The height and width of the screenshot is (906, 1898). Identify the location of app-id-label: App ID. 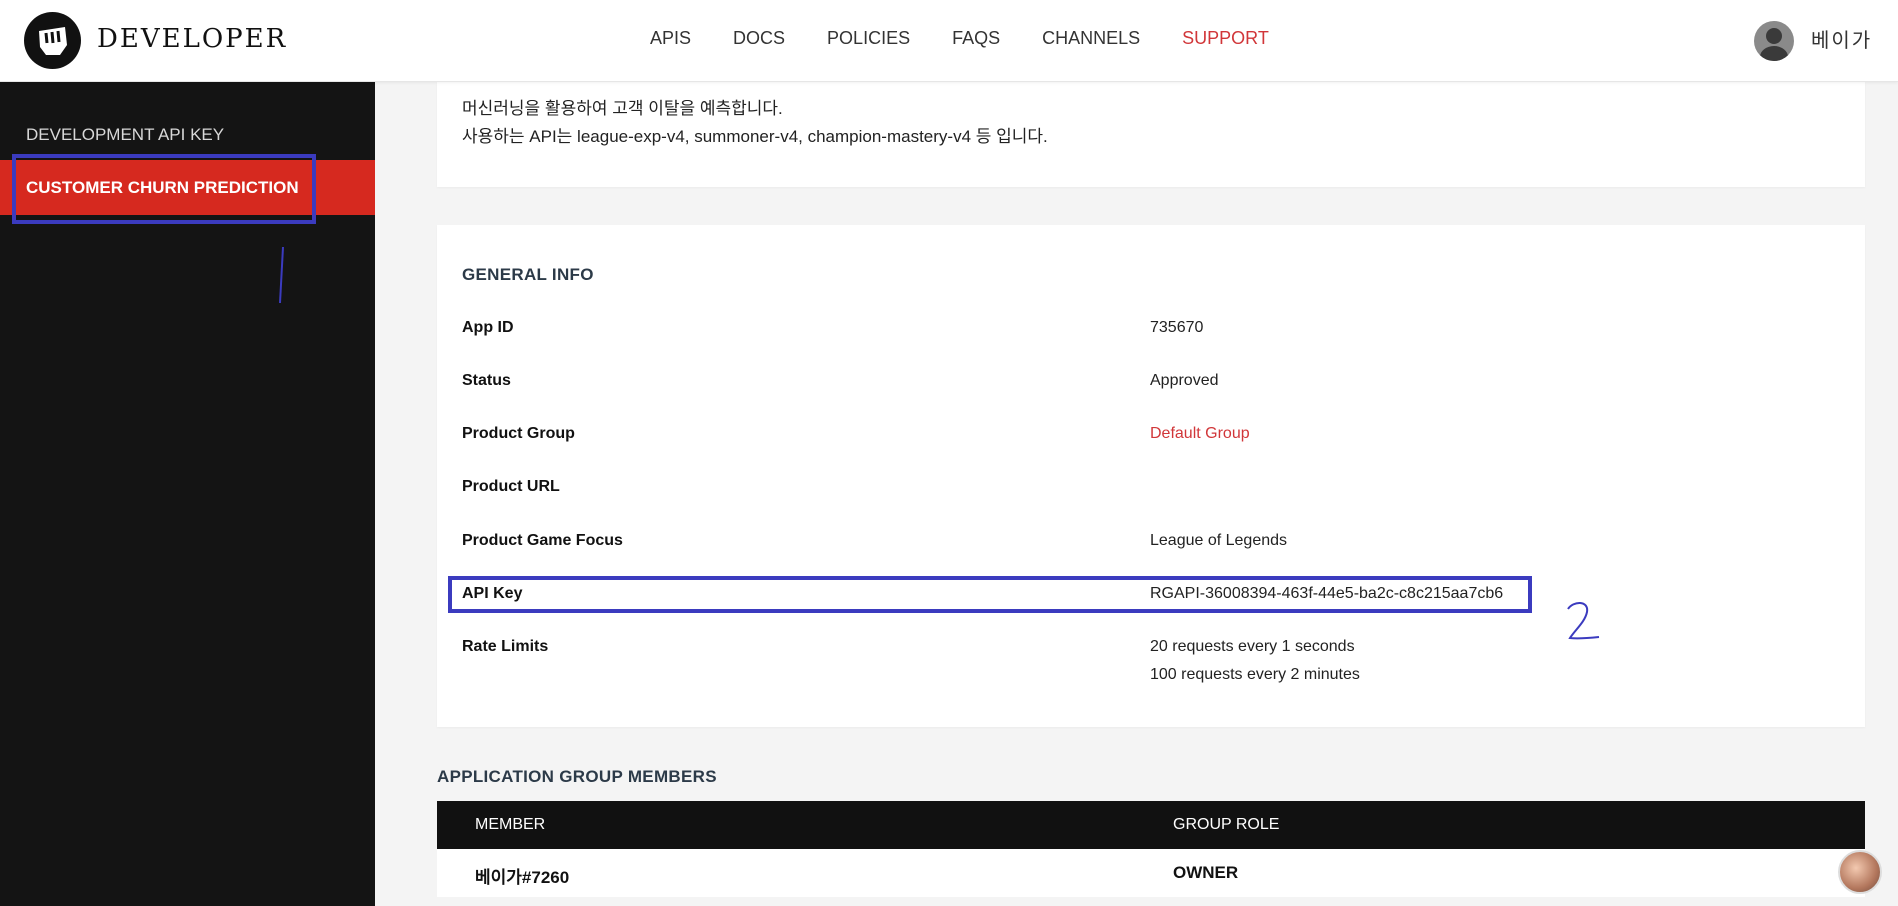
(488, 327).